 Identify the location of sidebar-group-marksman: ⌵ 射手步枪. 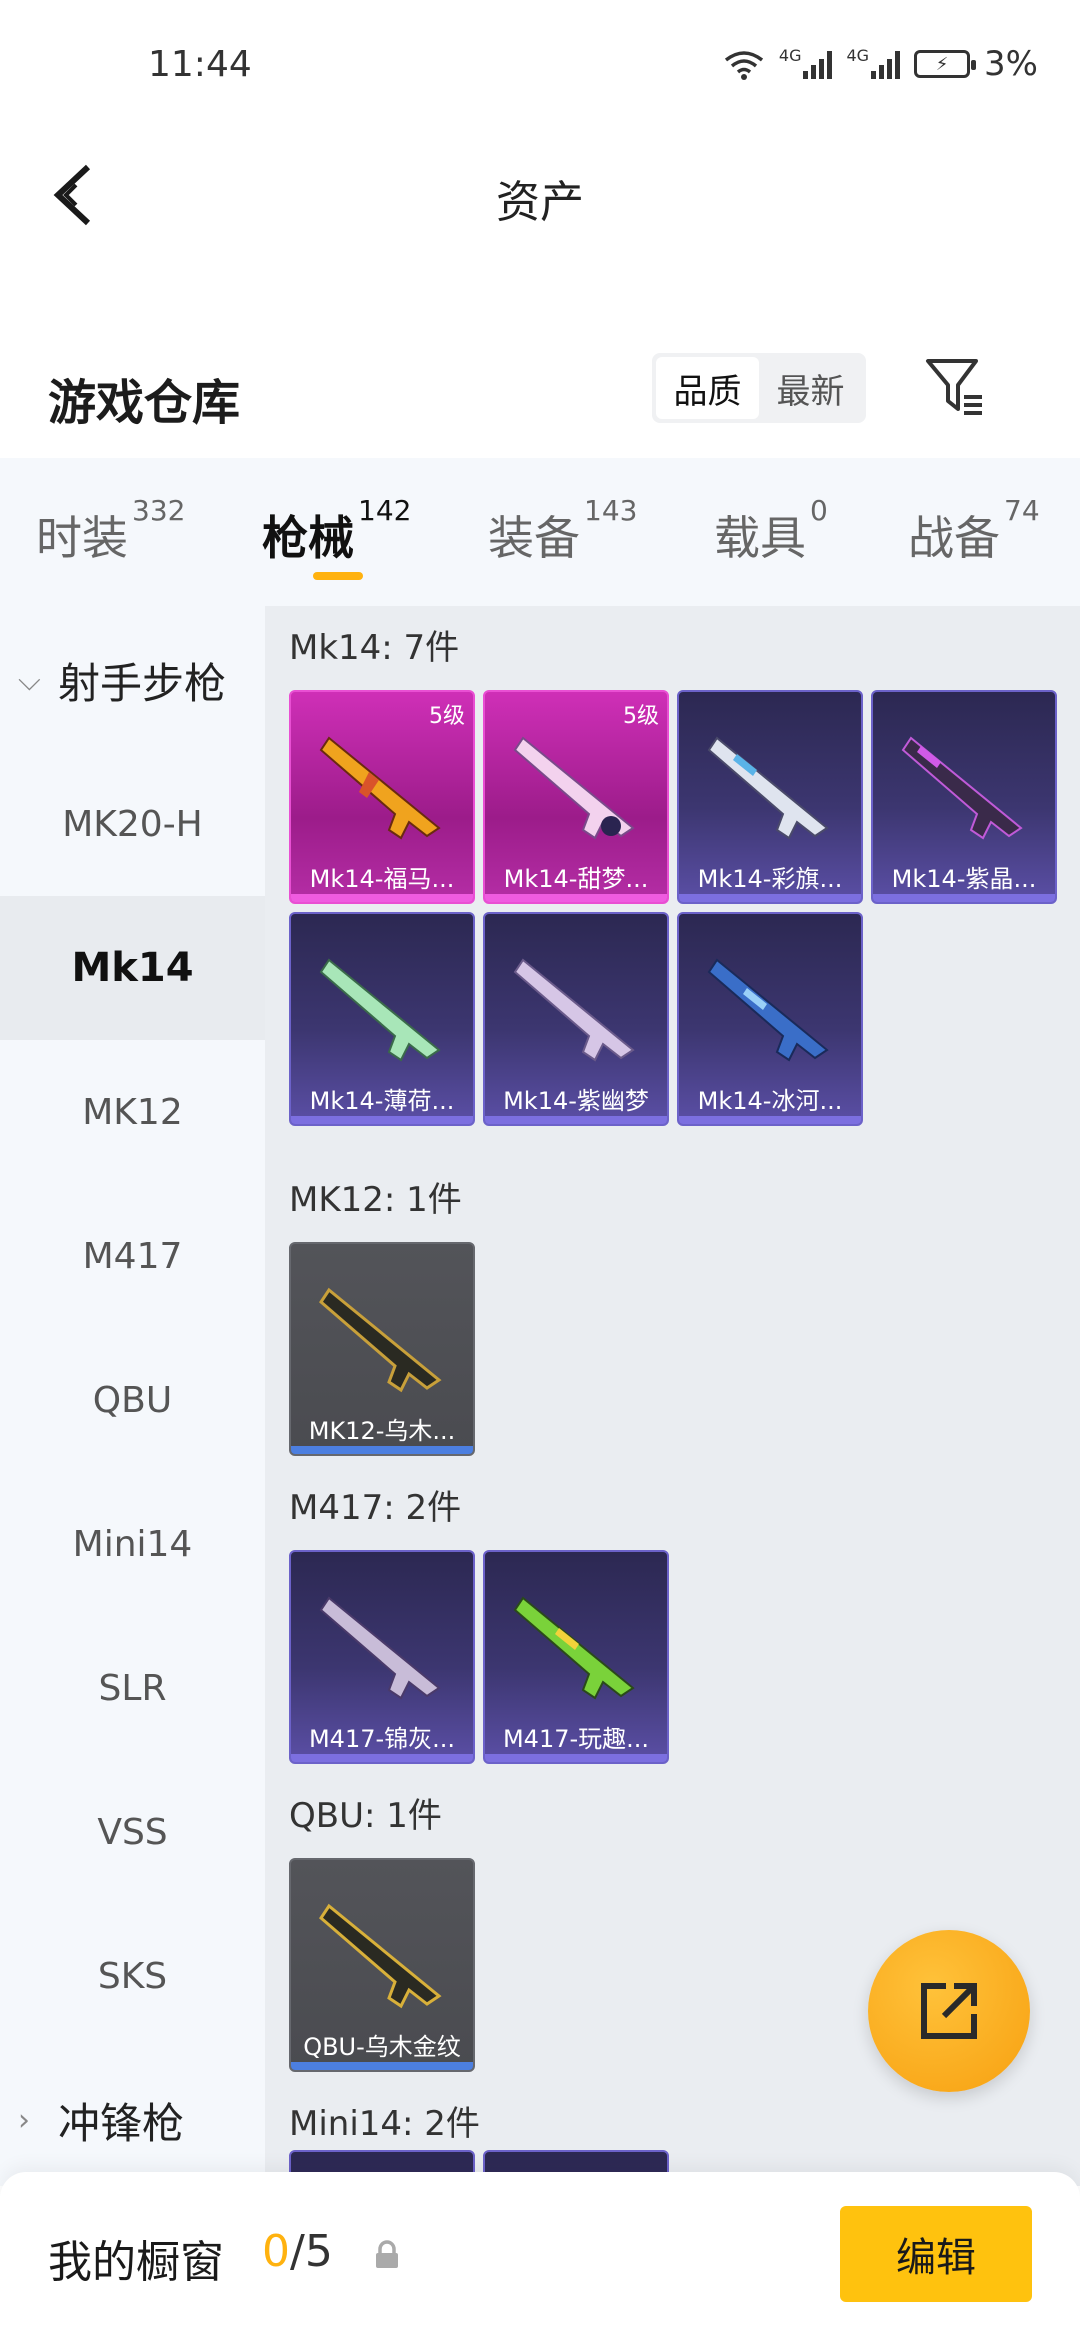
(132, 680).